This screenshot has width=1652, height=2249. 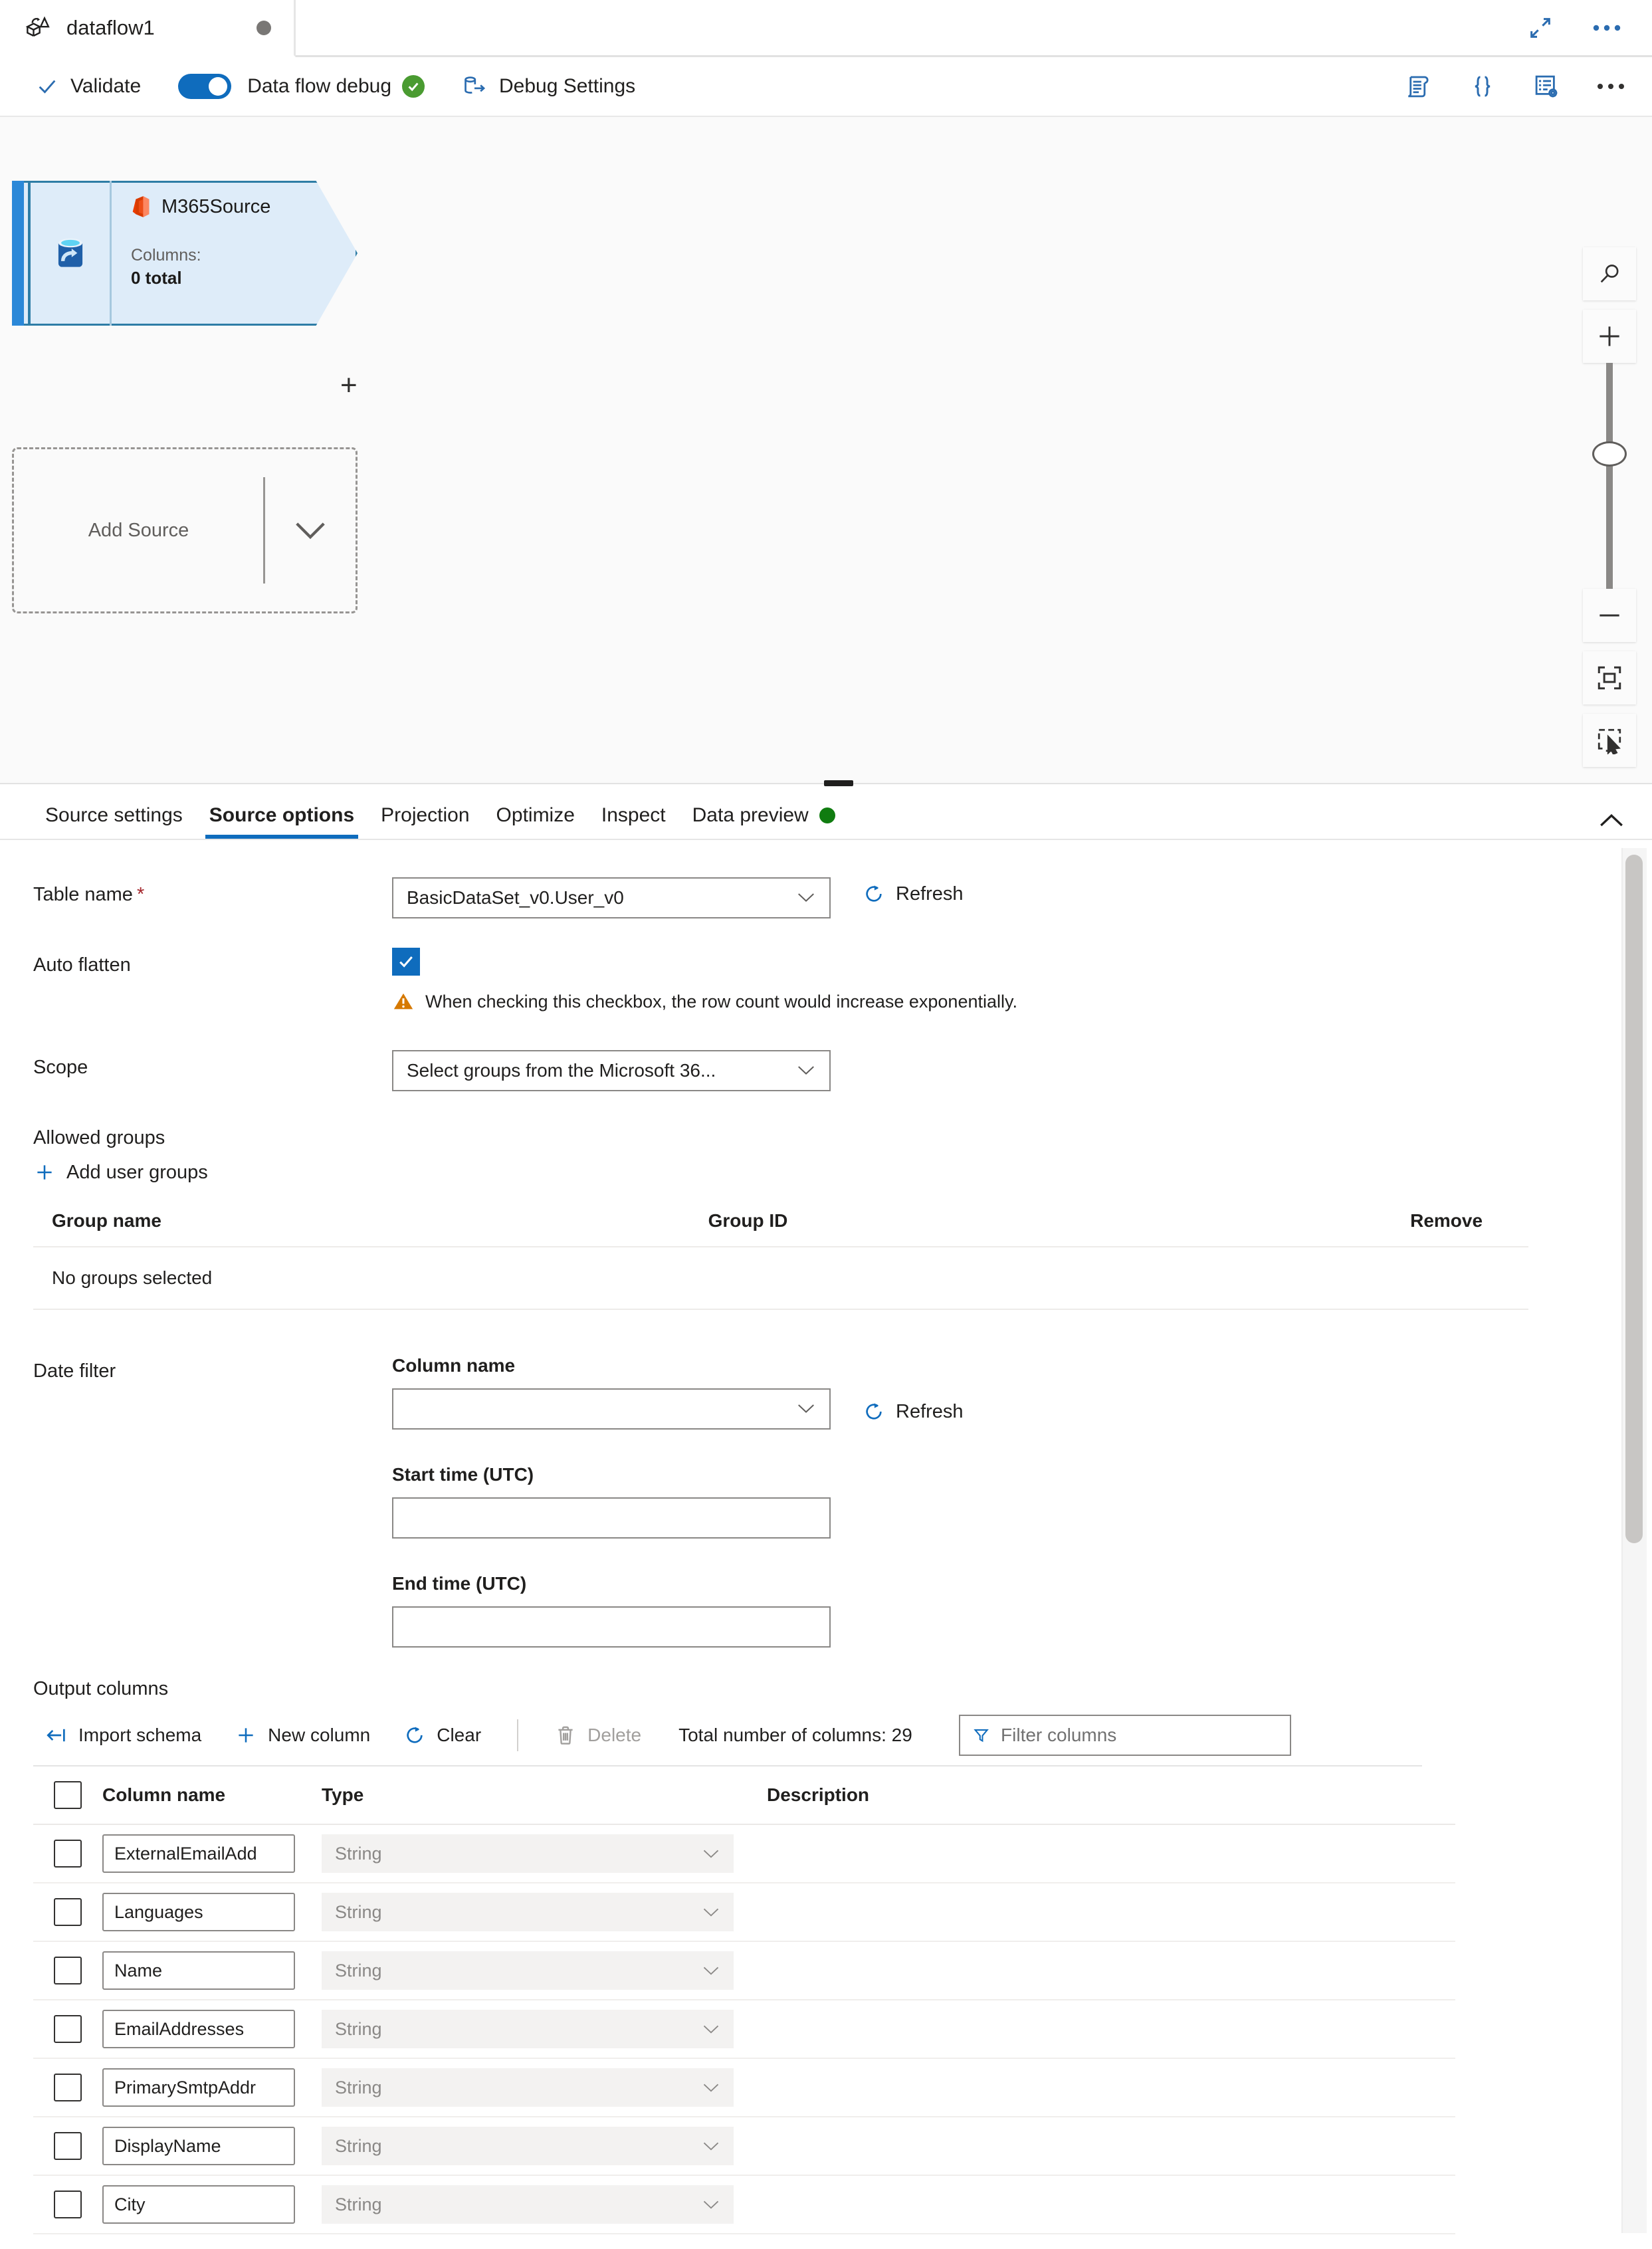 What do you see at coordinates (164, 1794) in the screenshot?
I see `column-header-column-name: Column name` at bounding box center [164, 1794].